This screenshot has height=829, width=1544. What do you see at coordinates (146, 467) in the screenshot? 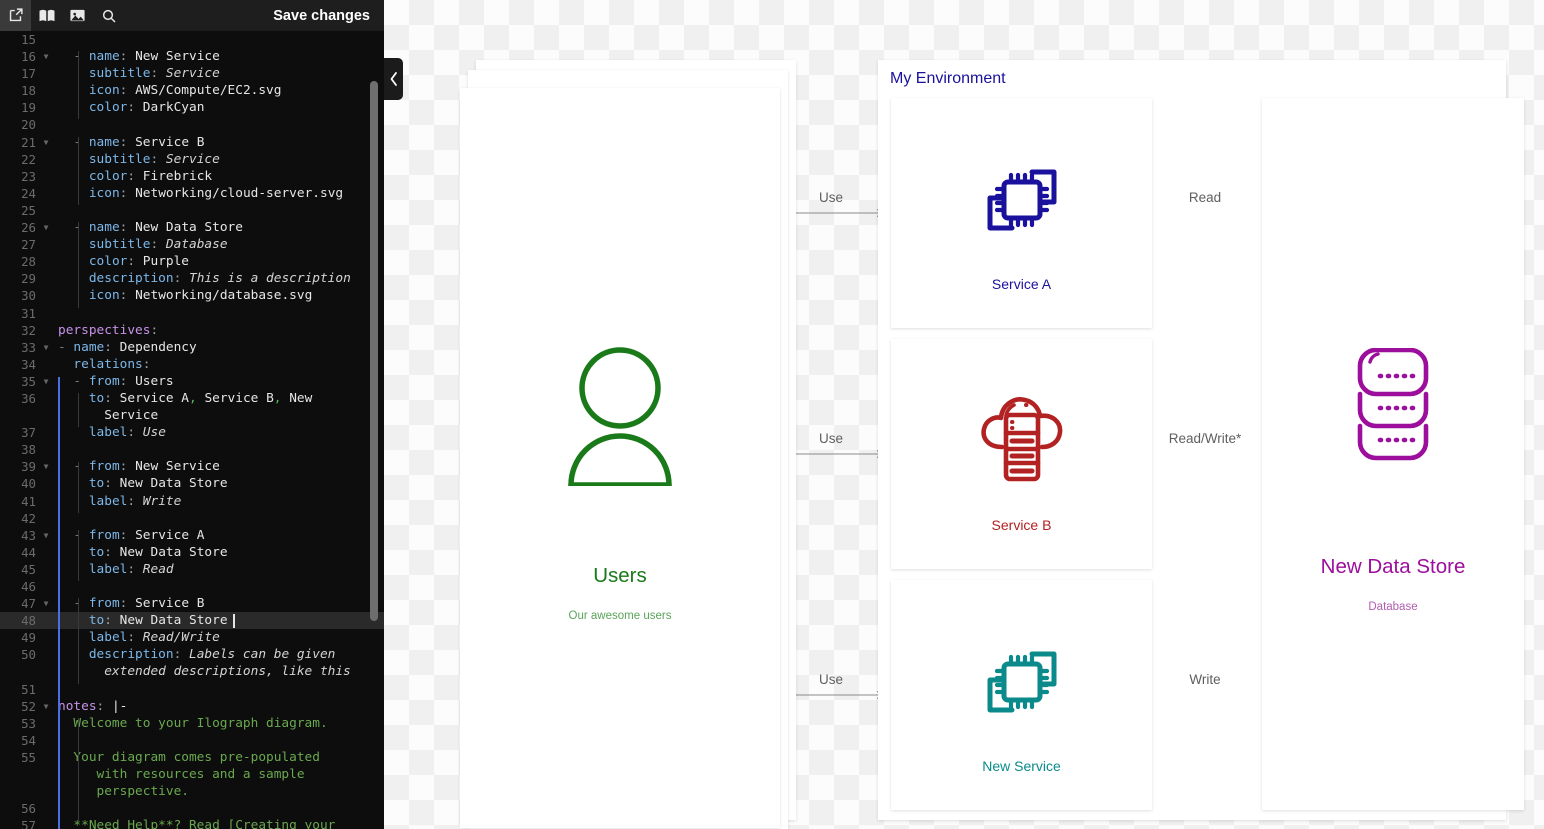
I see `code-line-text: - from: New Service` at bounding box center [146, 467].